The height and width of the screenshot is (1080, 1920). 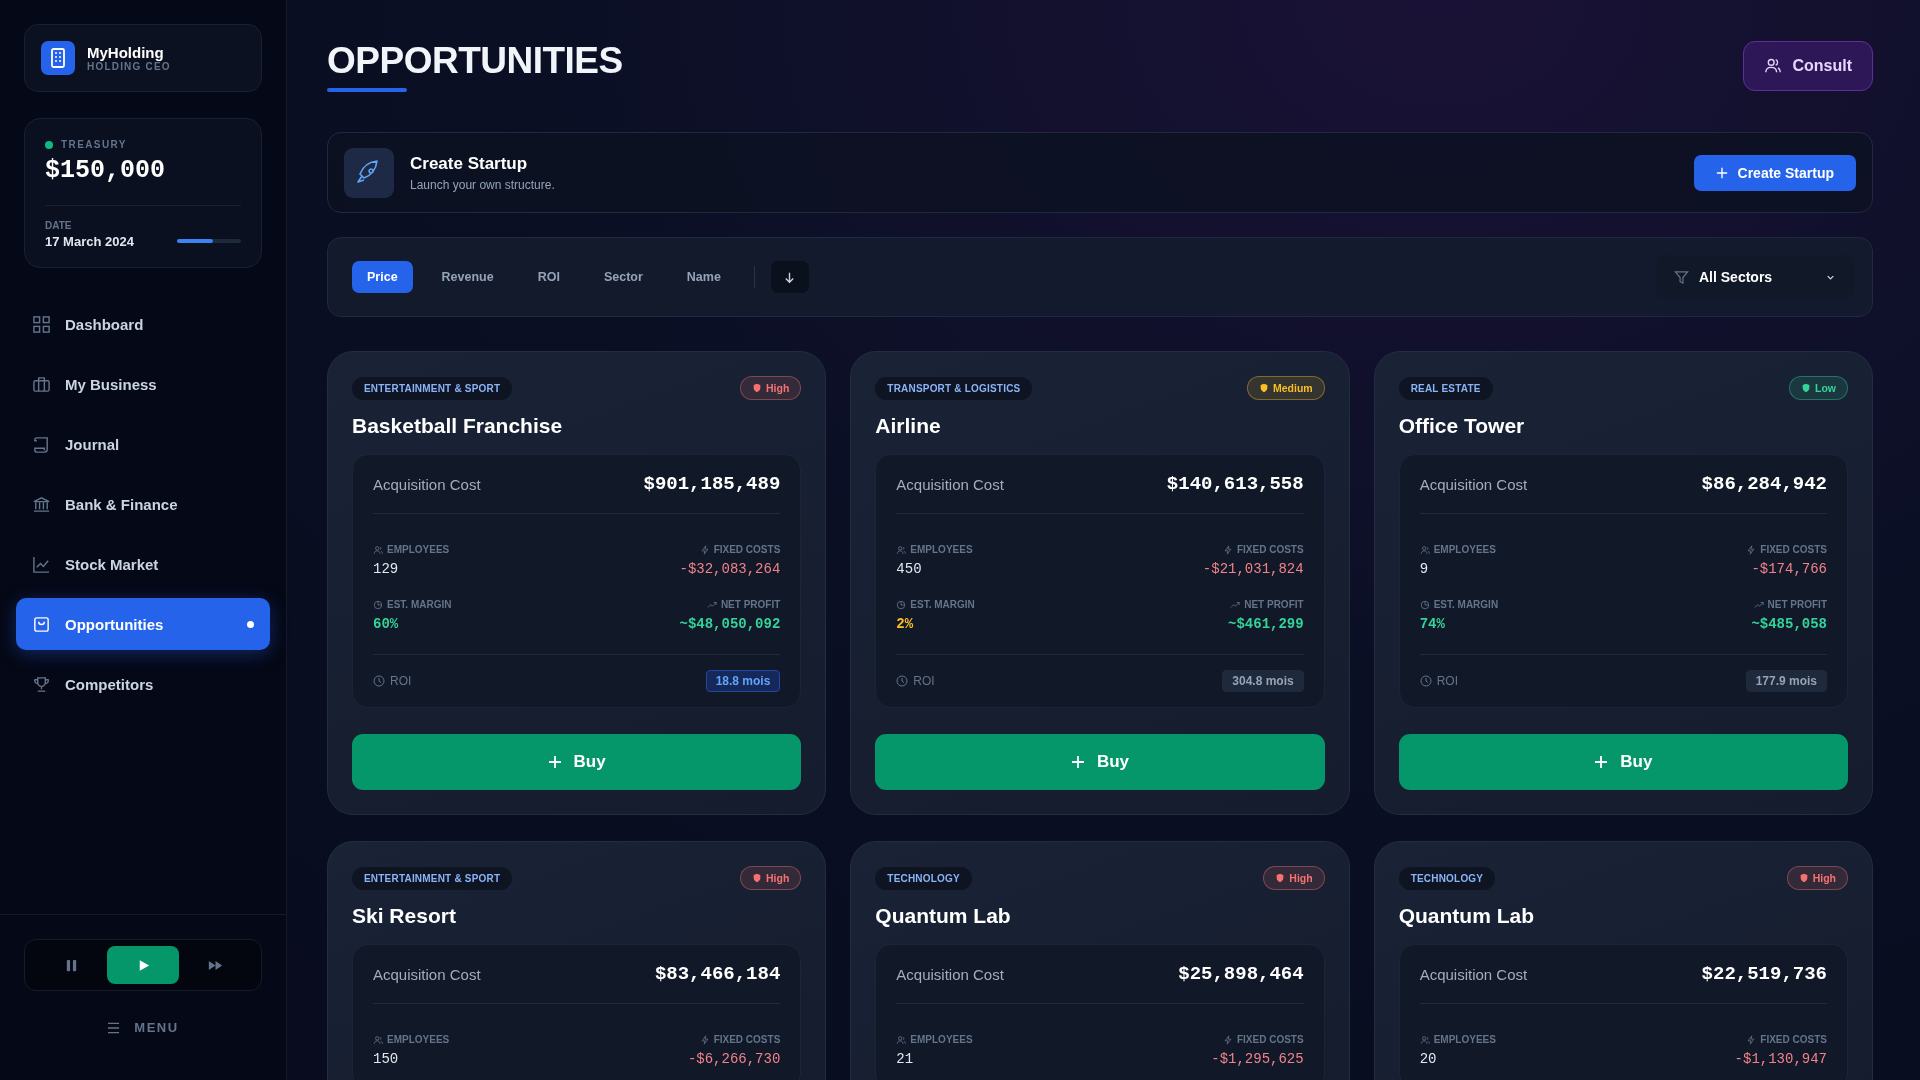 I want to click on cost-value: $22,519,736, so click(x=1764, y=974).